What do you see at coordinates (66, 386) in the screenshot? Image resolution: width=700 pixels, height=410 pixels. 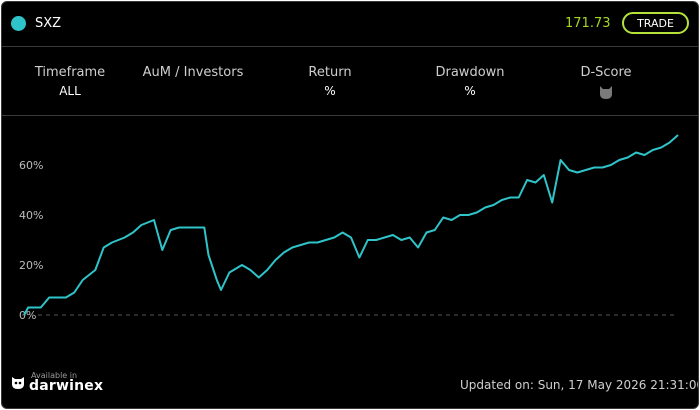 I see `brand-name: darwinex` at bounding box center [66, 386].